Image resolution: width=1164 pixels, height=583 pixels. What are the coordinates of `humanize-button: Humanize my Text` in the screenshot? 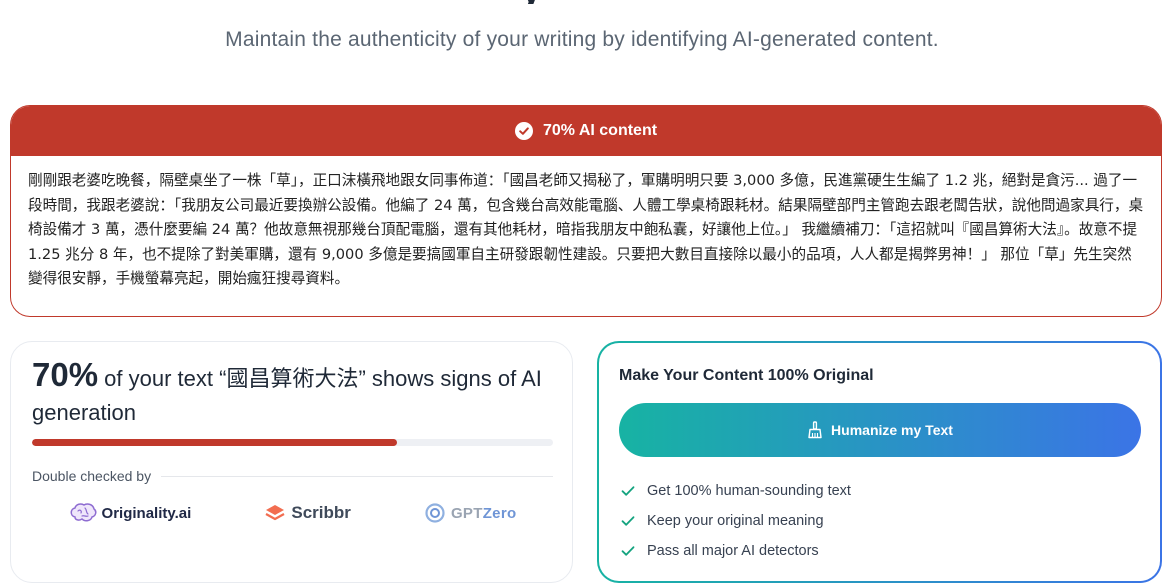 It's located at (880, 430).